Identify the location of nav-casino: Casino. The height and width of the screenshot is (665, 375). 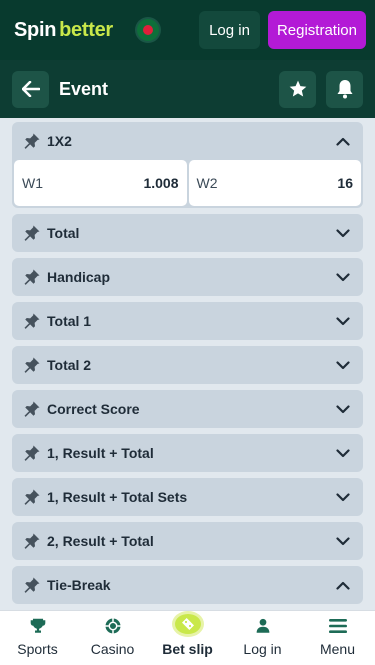
(112, 638).